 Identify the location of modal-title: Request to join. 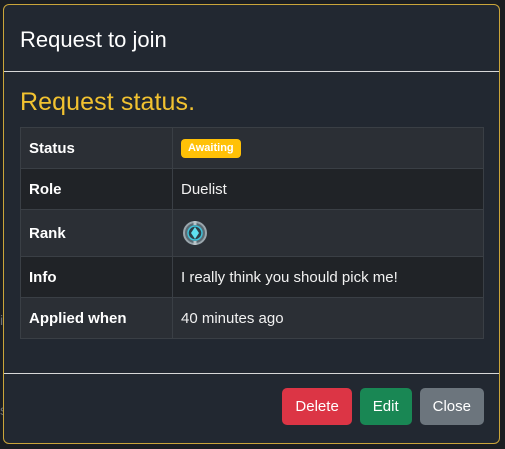
(93, 39).